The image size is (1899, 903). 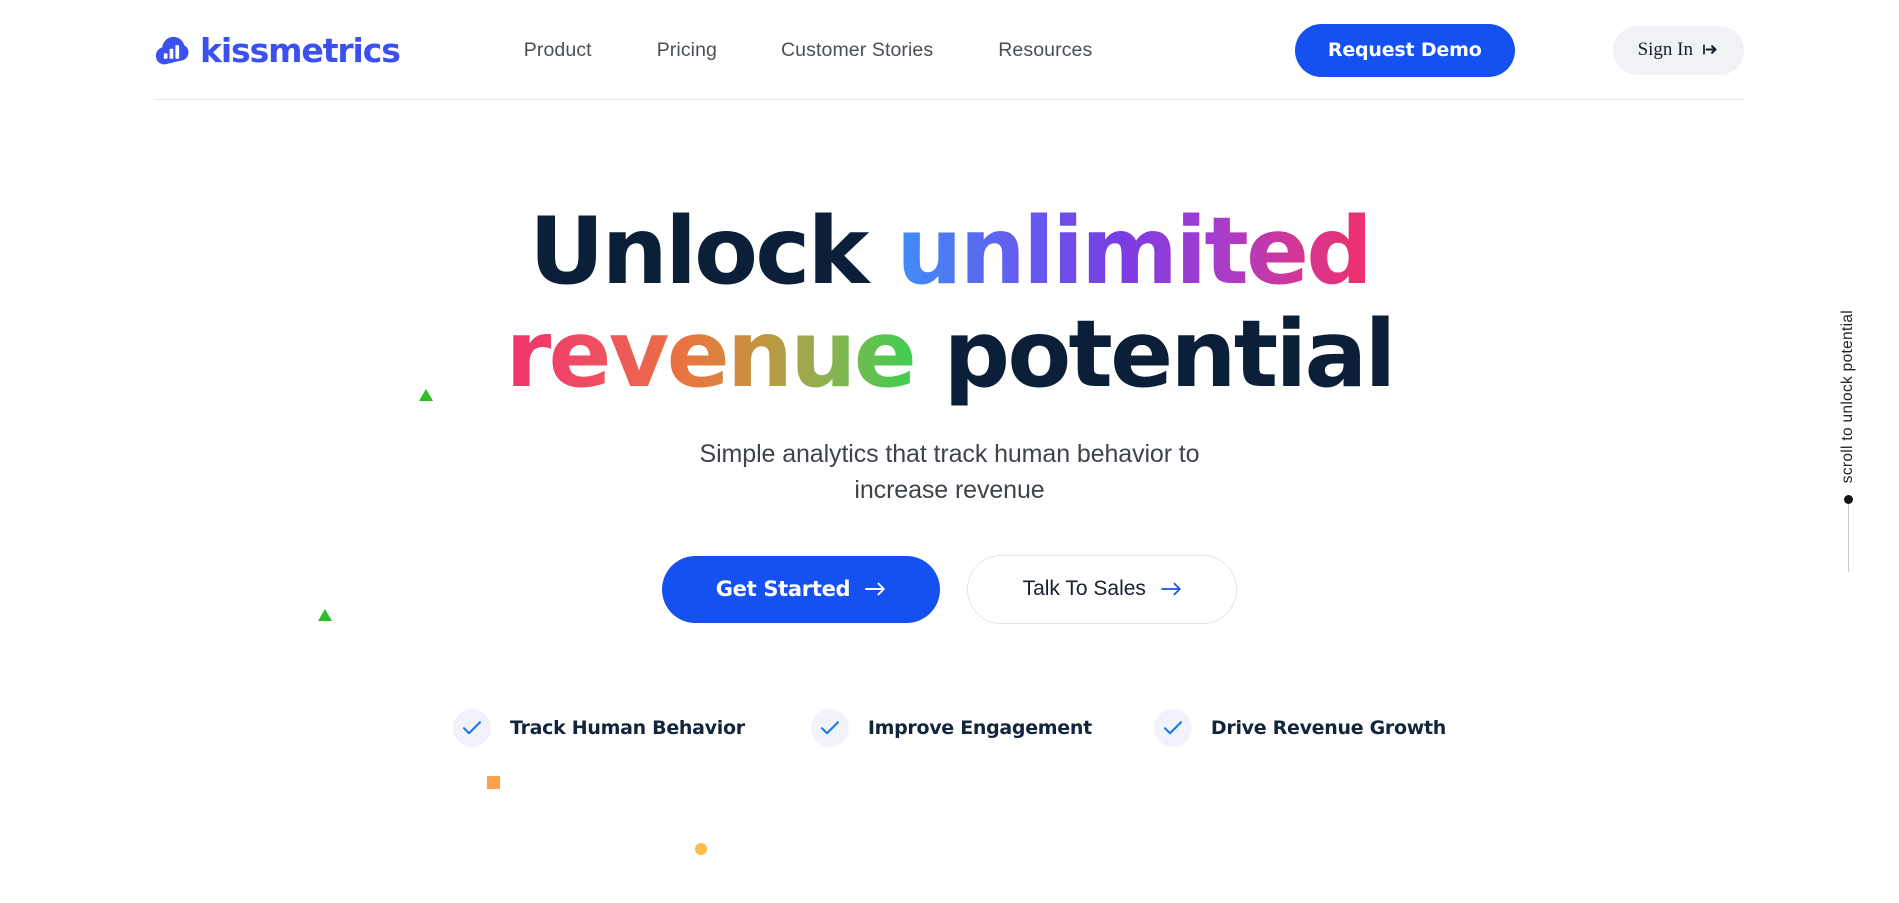 I want to click on headline-plain-unlock: Unlock, so click(x=712, y=251).